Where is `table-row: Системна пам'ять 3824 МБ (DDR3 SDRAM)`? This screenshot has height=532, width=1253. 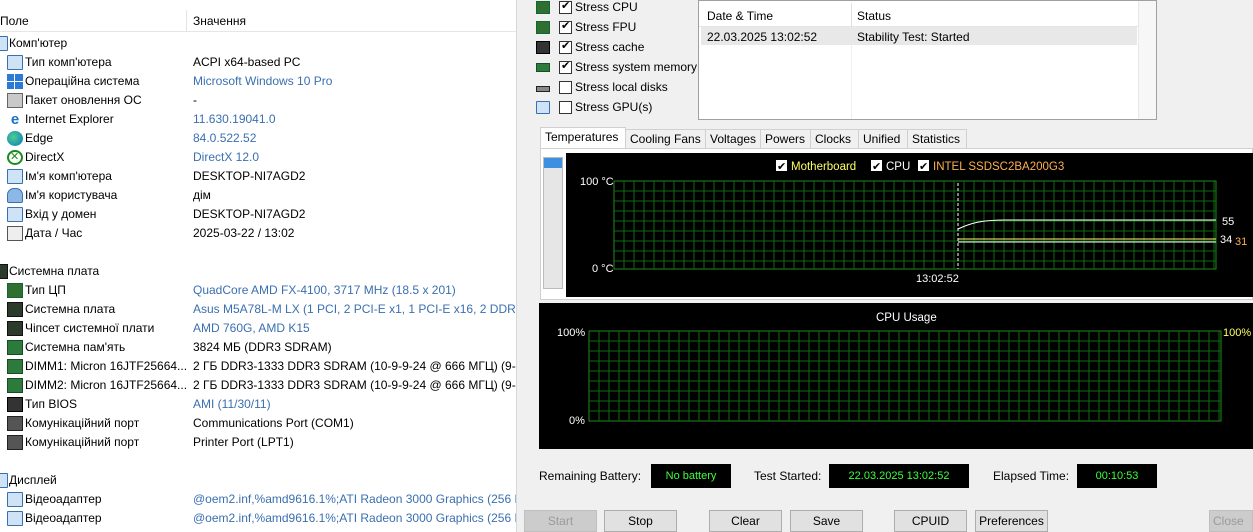 table-row: Системна пам'ять 3824 МБ (DDR3 SDRAM) is located at coordinates (258, 347).